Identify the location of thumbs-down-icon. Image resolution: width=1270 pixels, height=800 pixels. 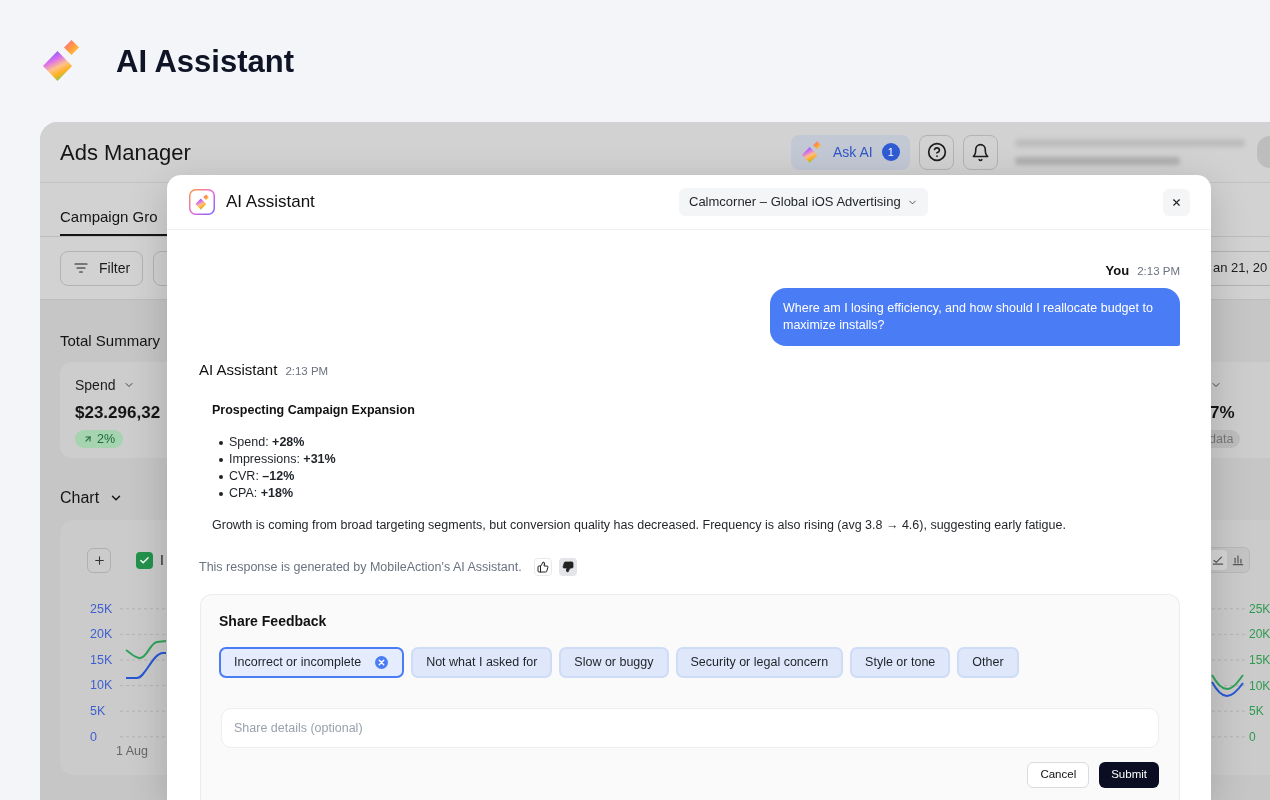
(567, 567).